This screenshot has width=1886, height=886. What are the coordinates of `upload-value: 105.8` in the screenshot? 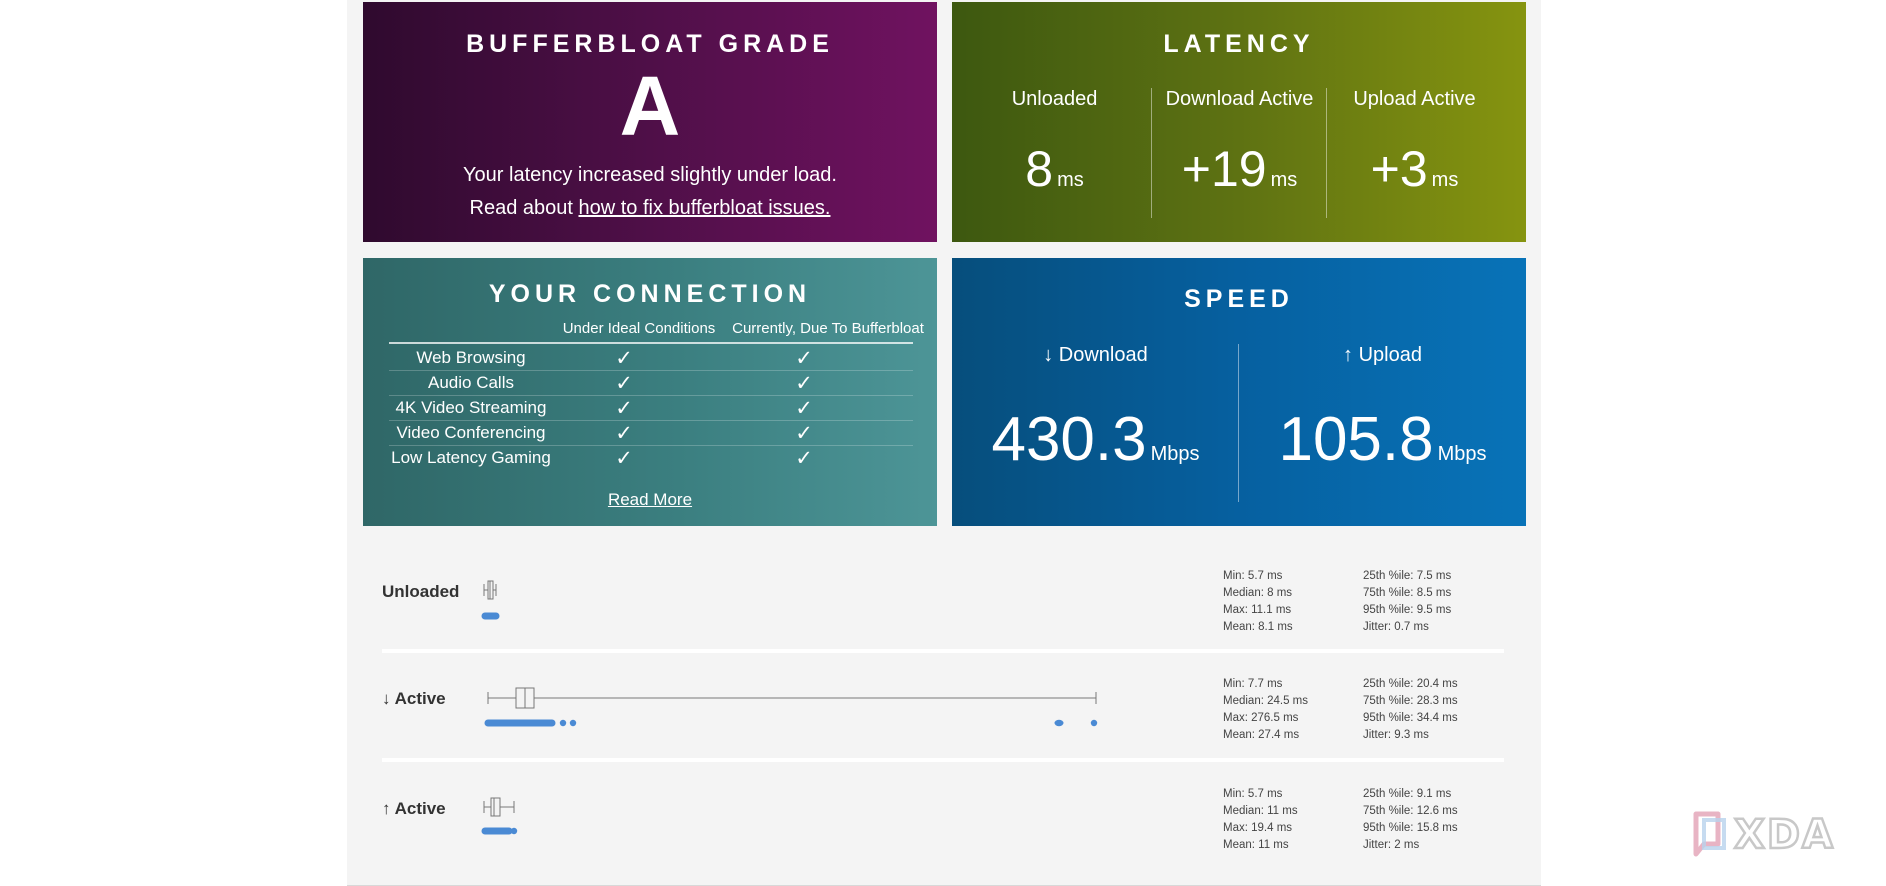 It's located at (1356, 439).